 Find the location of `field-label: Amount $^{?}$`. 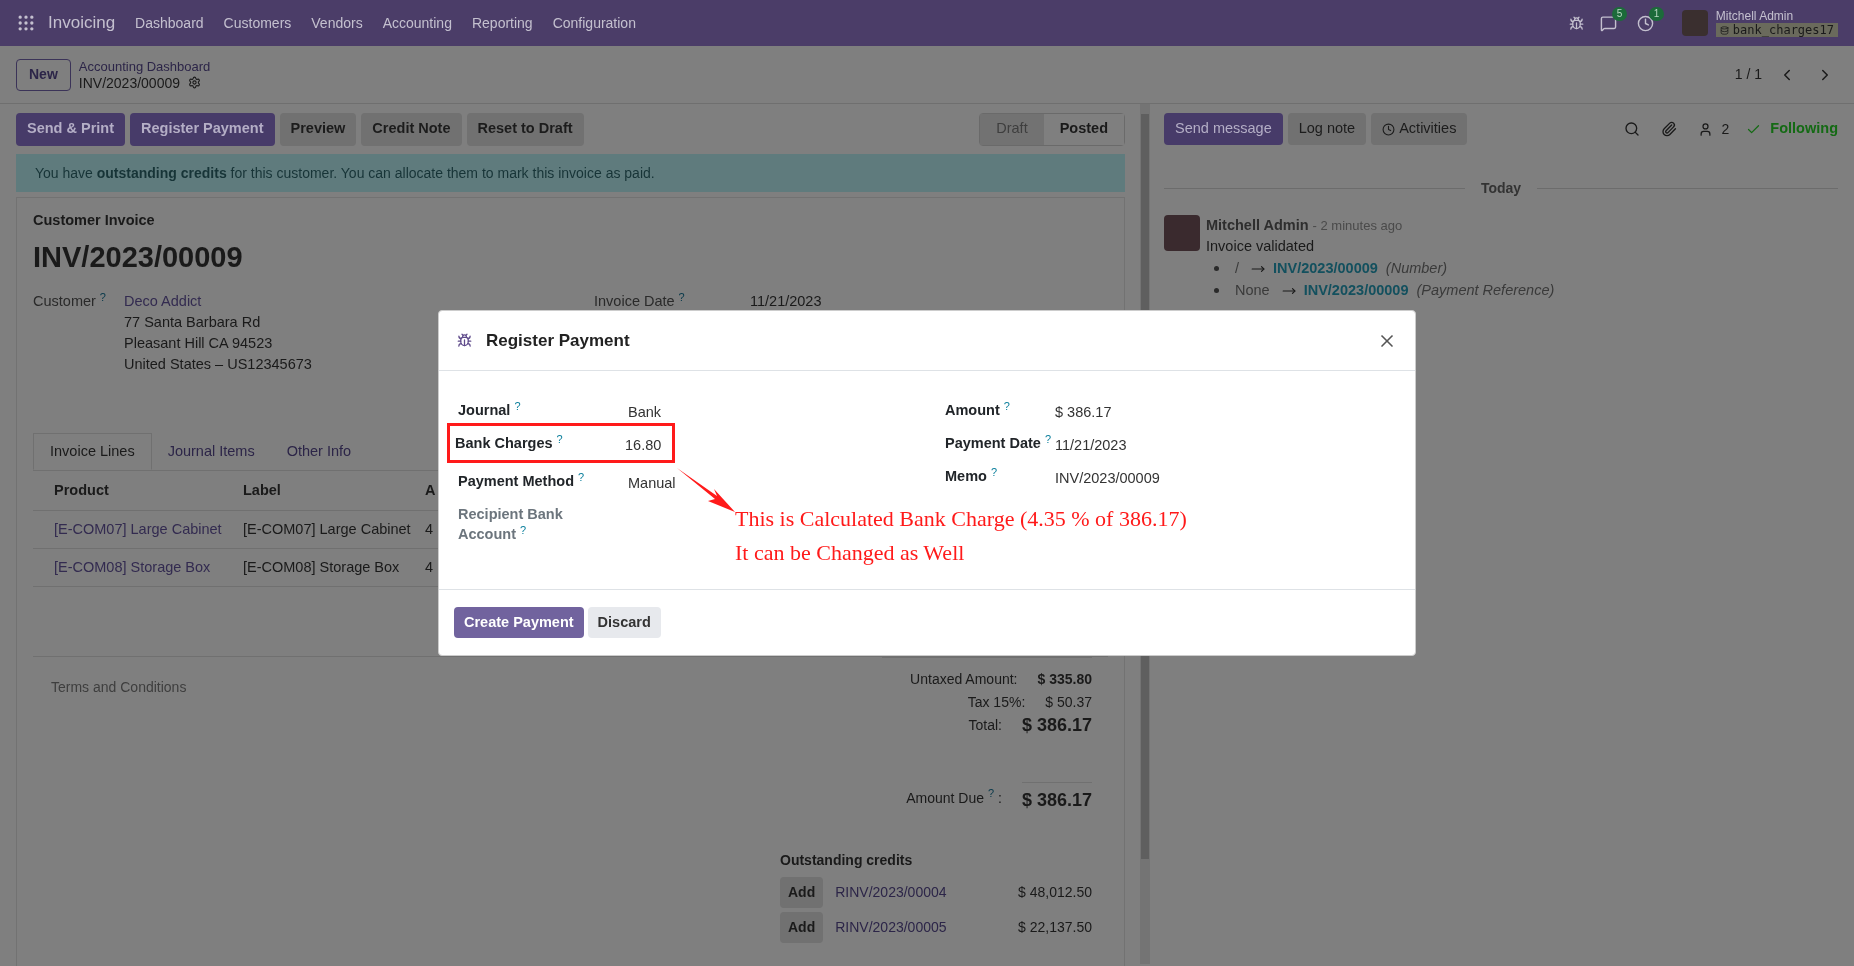

field-label: Amount $^{?}$ is located at coordinates (978, 410).